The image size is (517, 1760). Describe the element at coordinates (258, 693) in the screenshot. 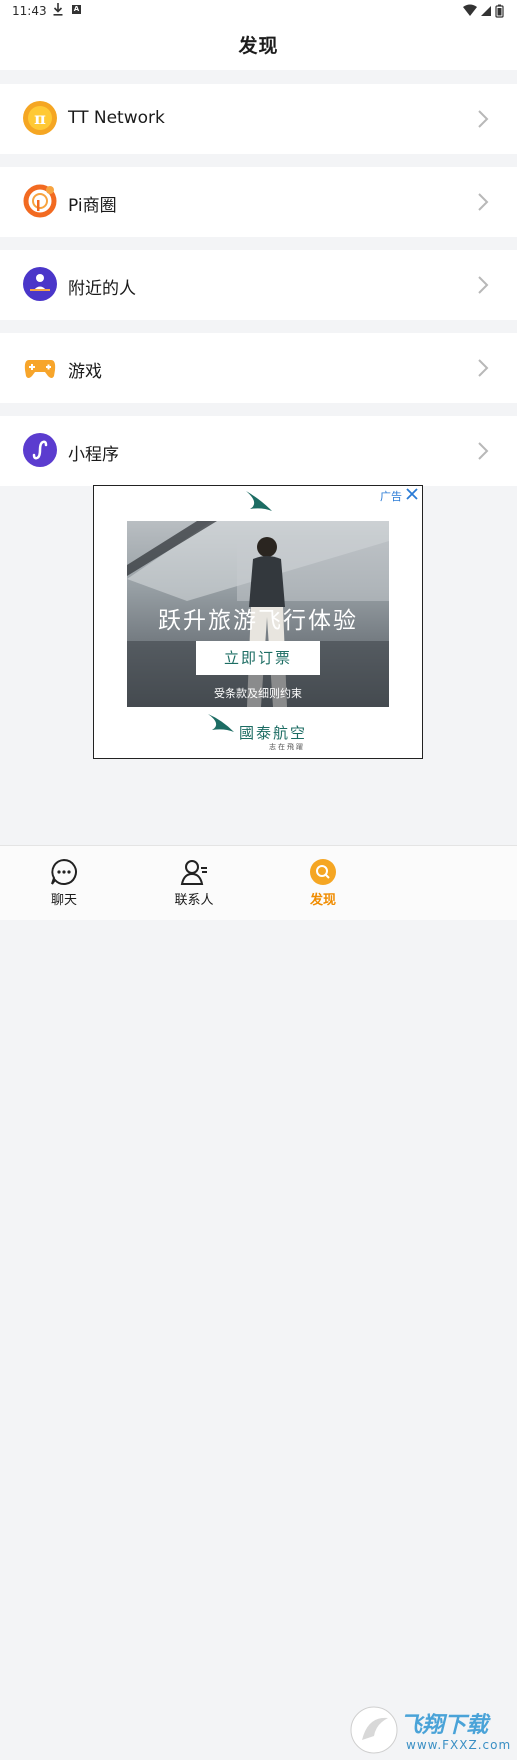

I see `ad-terms: 受条款及细则约束` at that location.